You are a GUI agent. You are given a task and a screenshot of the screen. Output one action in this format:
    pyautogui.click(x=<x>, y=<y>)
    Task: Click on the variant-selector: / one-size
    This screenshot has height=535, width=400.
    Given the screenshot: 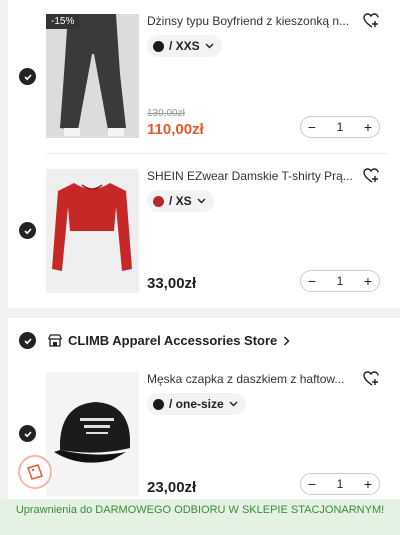 What is the action you would take?
    pyautogui.click(x=196, y=404)
    